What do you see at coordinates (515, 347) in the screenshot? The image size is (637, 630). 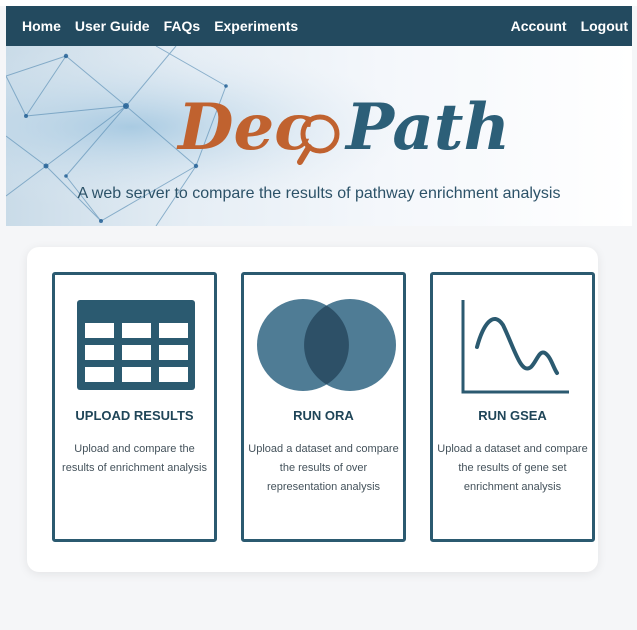 I see `line-chart-icon` at bounding box center [515, 347].